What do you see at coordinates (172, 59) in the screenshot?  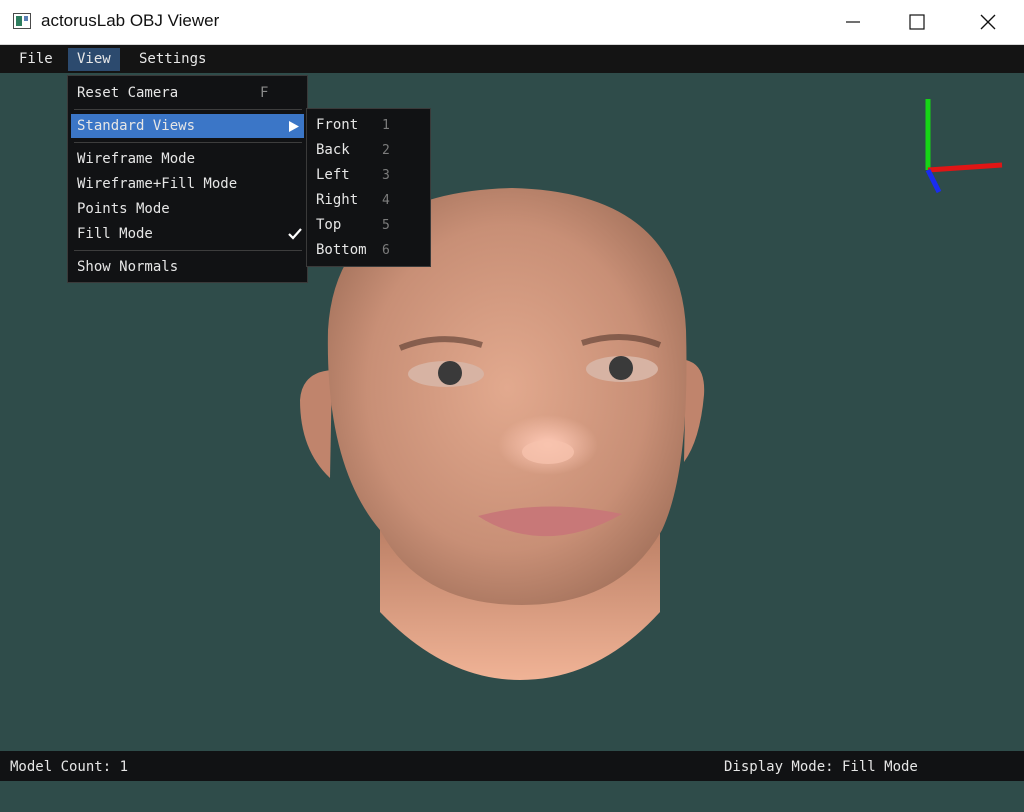 I see `menu-settings: Settings` at bounding box center [172, 59].